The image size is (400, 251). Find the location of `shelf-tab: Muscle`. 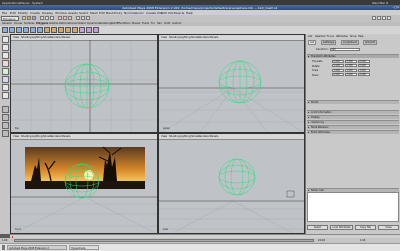

shelf-tab: Muscle is located at coordinates (136, 23).